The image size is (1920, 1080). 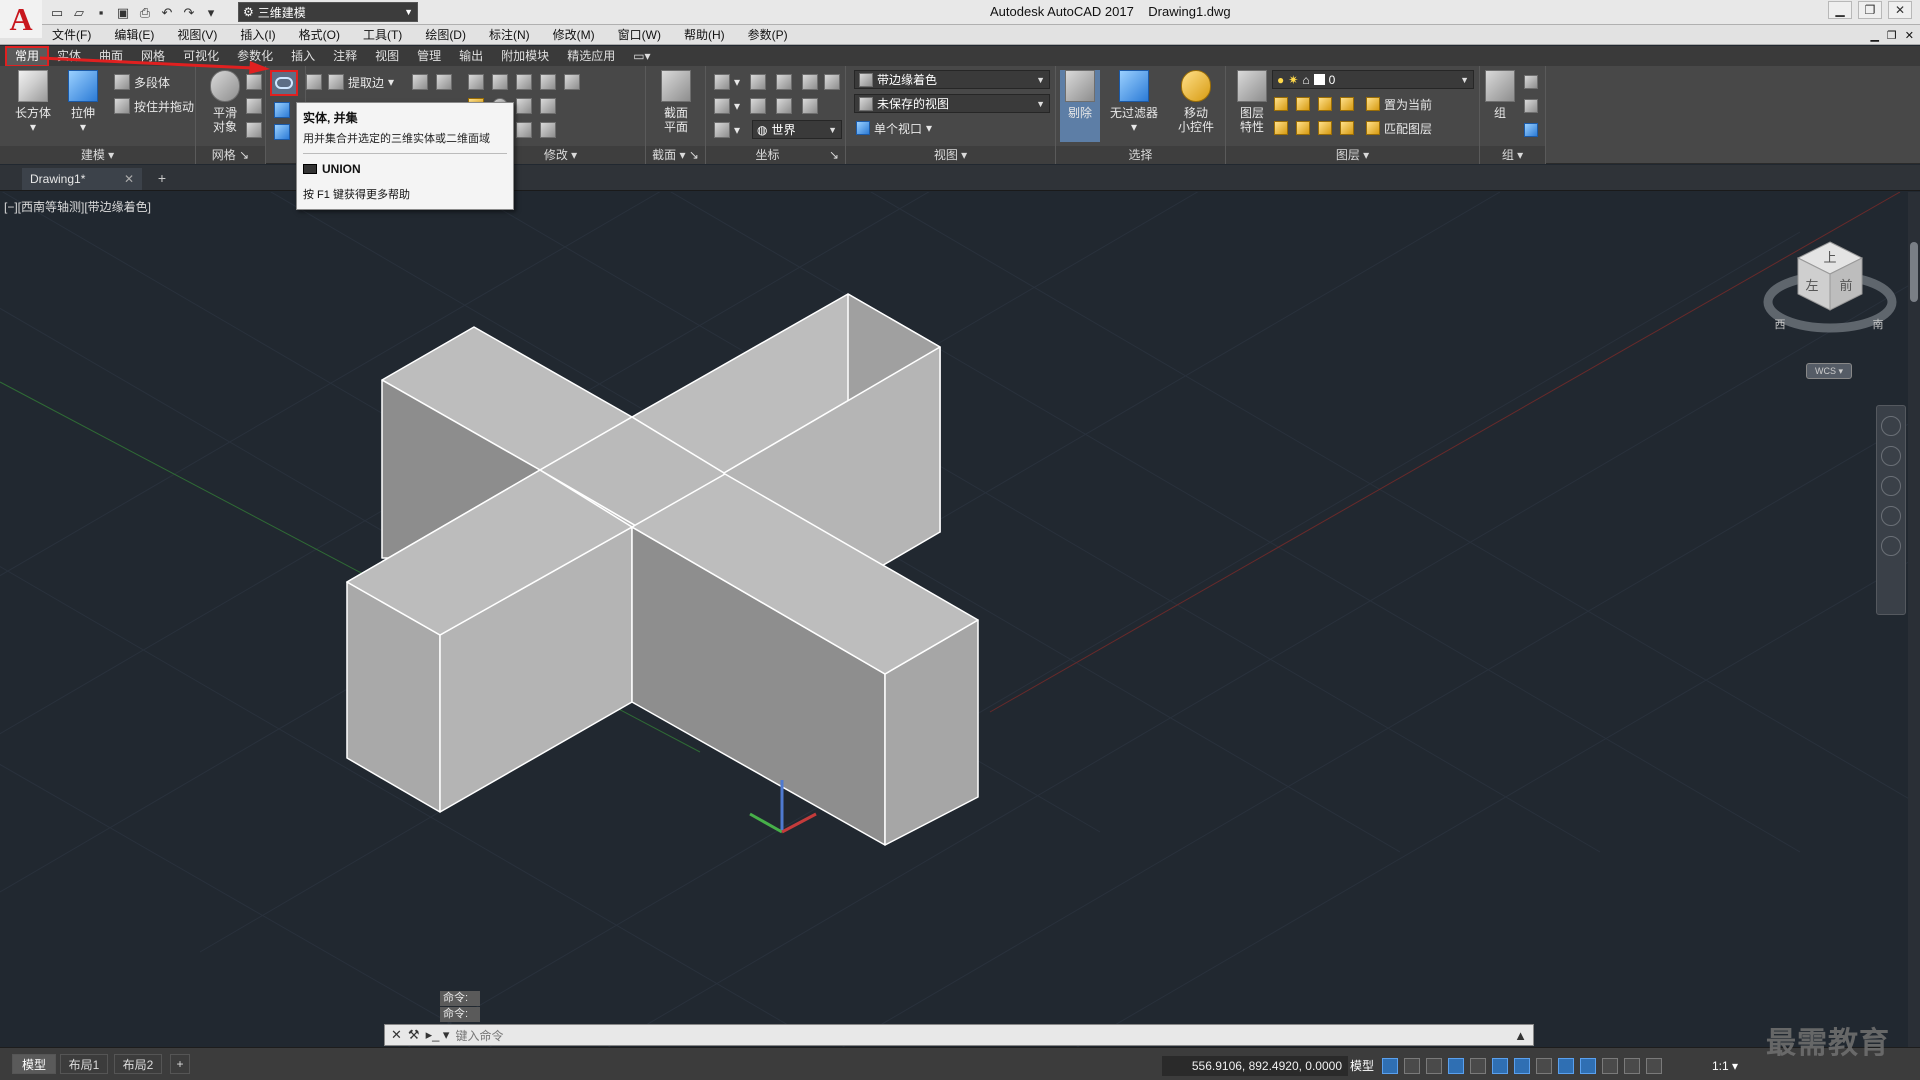 What do you see at coordinates (328, 12) in the screenshot?
I see `workspace-selector: ⚙ 三维建模 ▼` at bounding box center [328, 12].